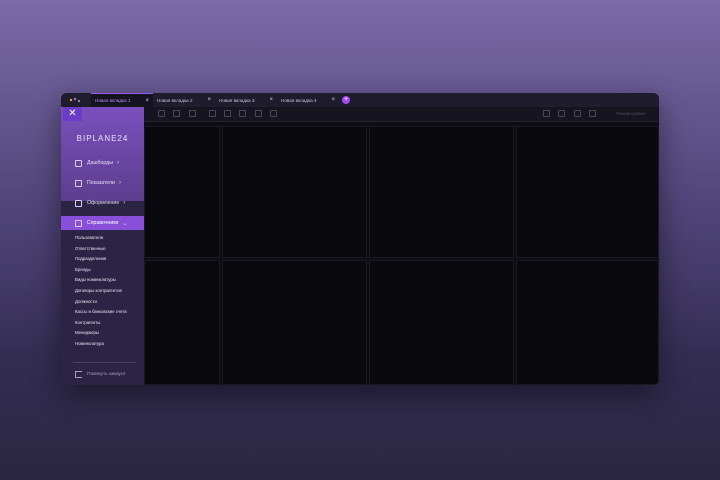  I want to click on add-widget-icon, so click(161, 113).